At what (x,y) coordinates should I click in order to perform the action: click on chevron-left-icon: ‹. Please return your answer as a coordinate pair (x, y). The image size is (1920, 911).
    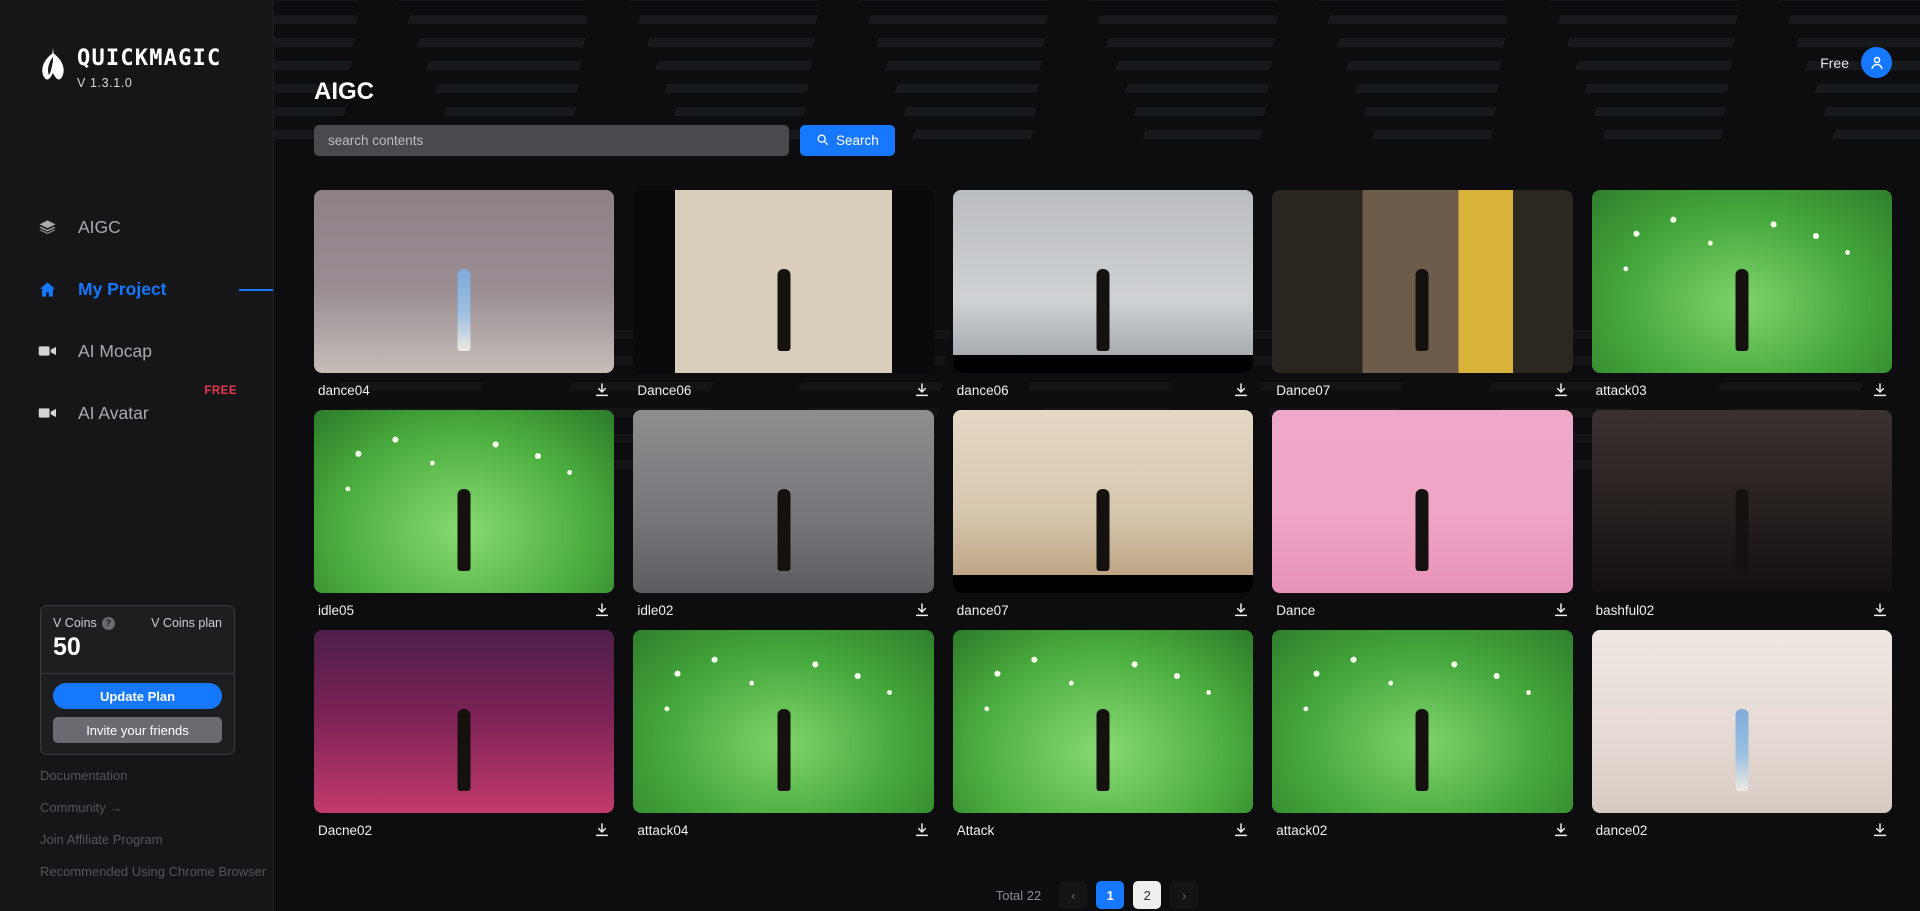
    Looking at the image, I should click on (1073, 895).